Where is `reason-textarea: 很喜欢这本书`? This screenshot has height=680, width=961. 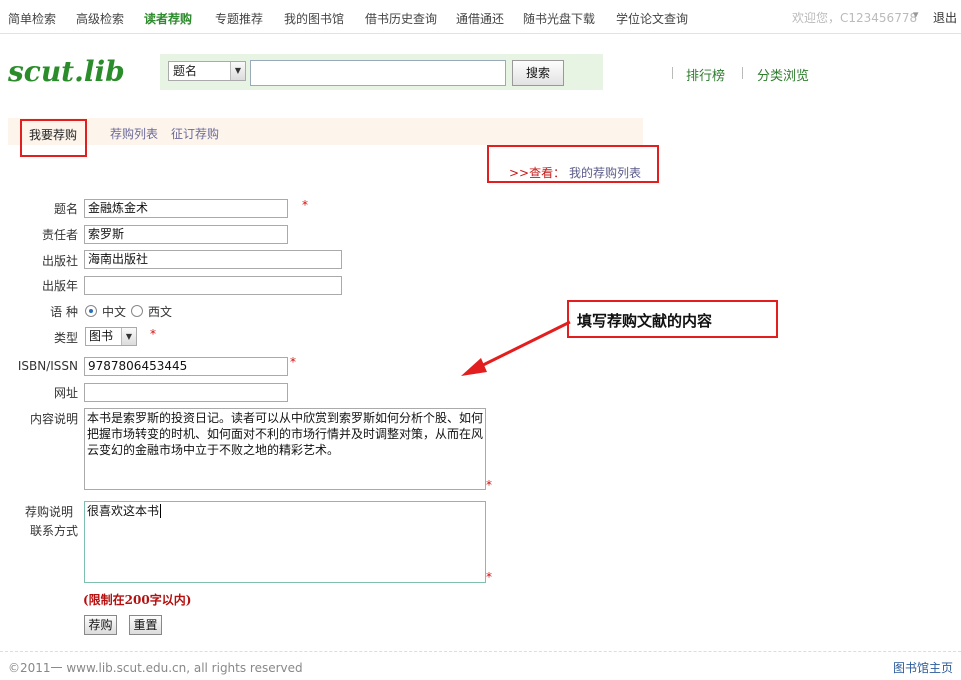
reason-textarea: 很喜欢这本书 is located at coordinates (285, 542).